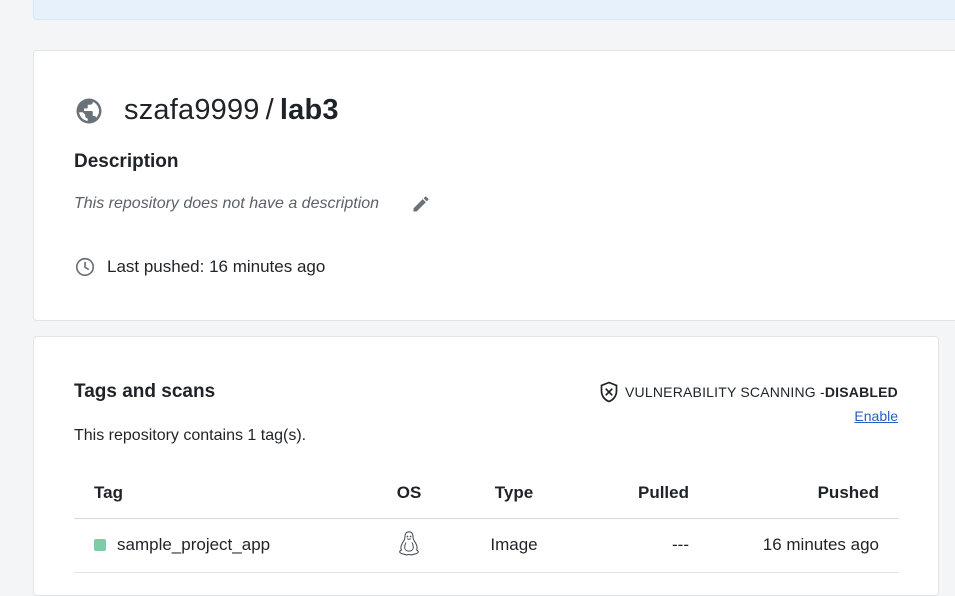 This screenshot has width=955, height=596. What do you see at coordinates (514, 493) in the screenshot?
I see `column-header-type: Type` at bounding box center [514, 493].